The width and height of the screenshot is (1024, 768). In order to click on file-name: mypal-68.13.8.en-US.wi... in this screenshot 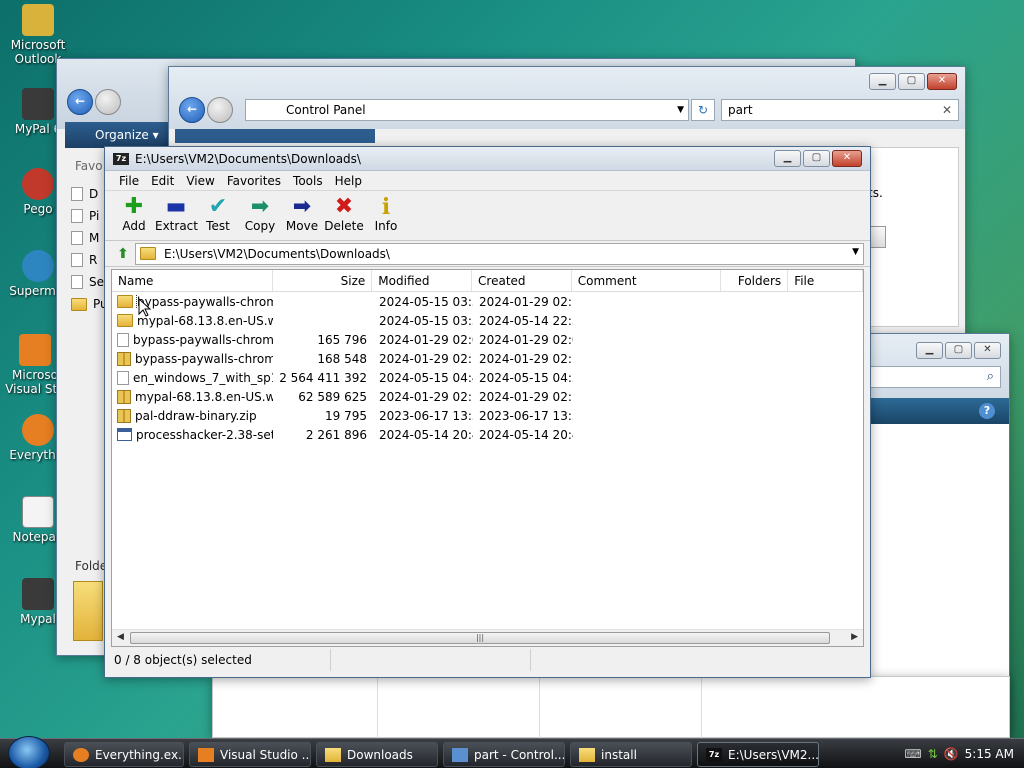, I will do `click(204, 396)`.